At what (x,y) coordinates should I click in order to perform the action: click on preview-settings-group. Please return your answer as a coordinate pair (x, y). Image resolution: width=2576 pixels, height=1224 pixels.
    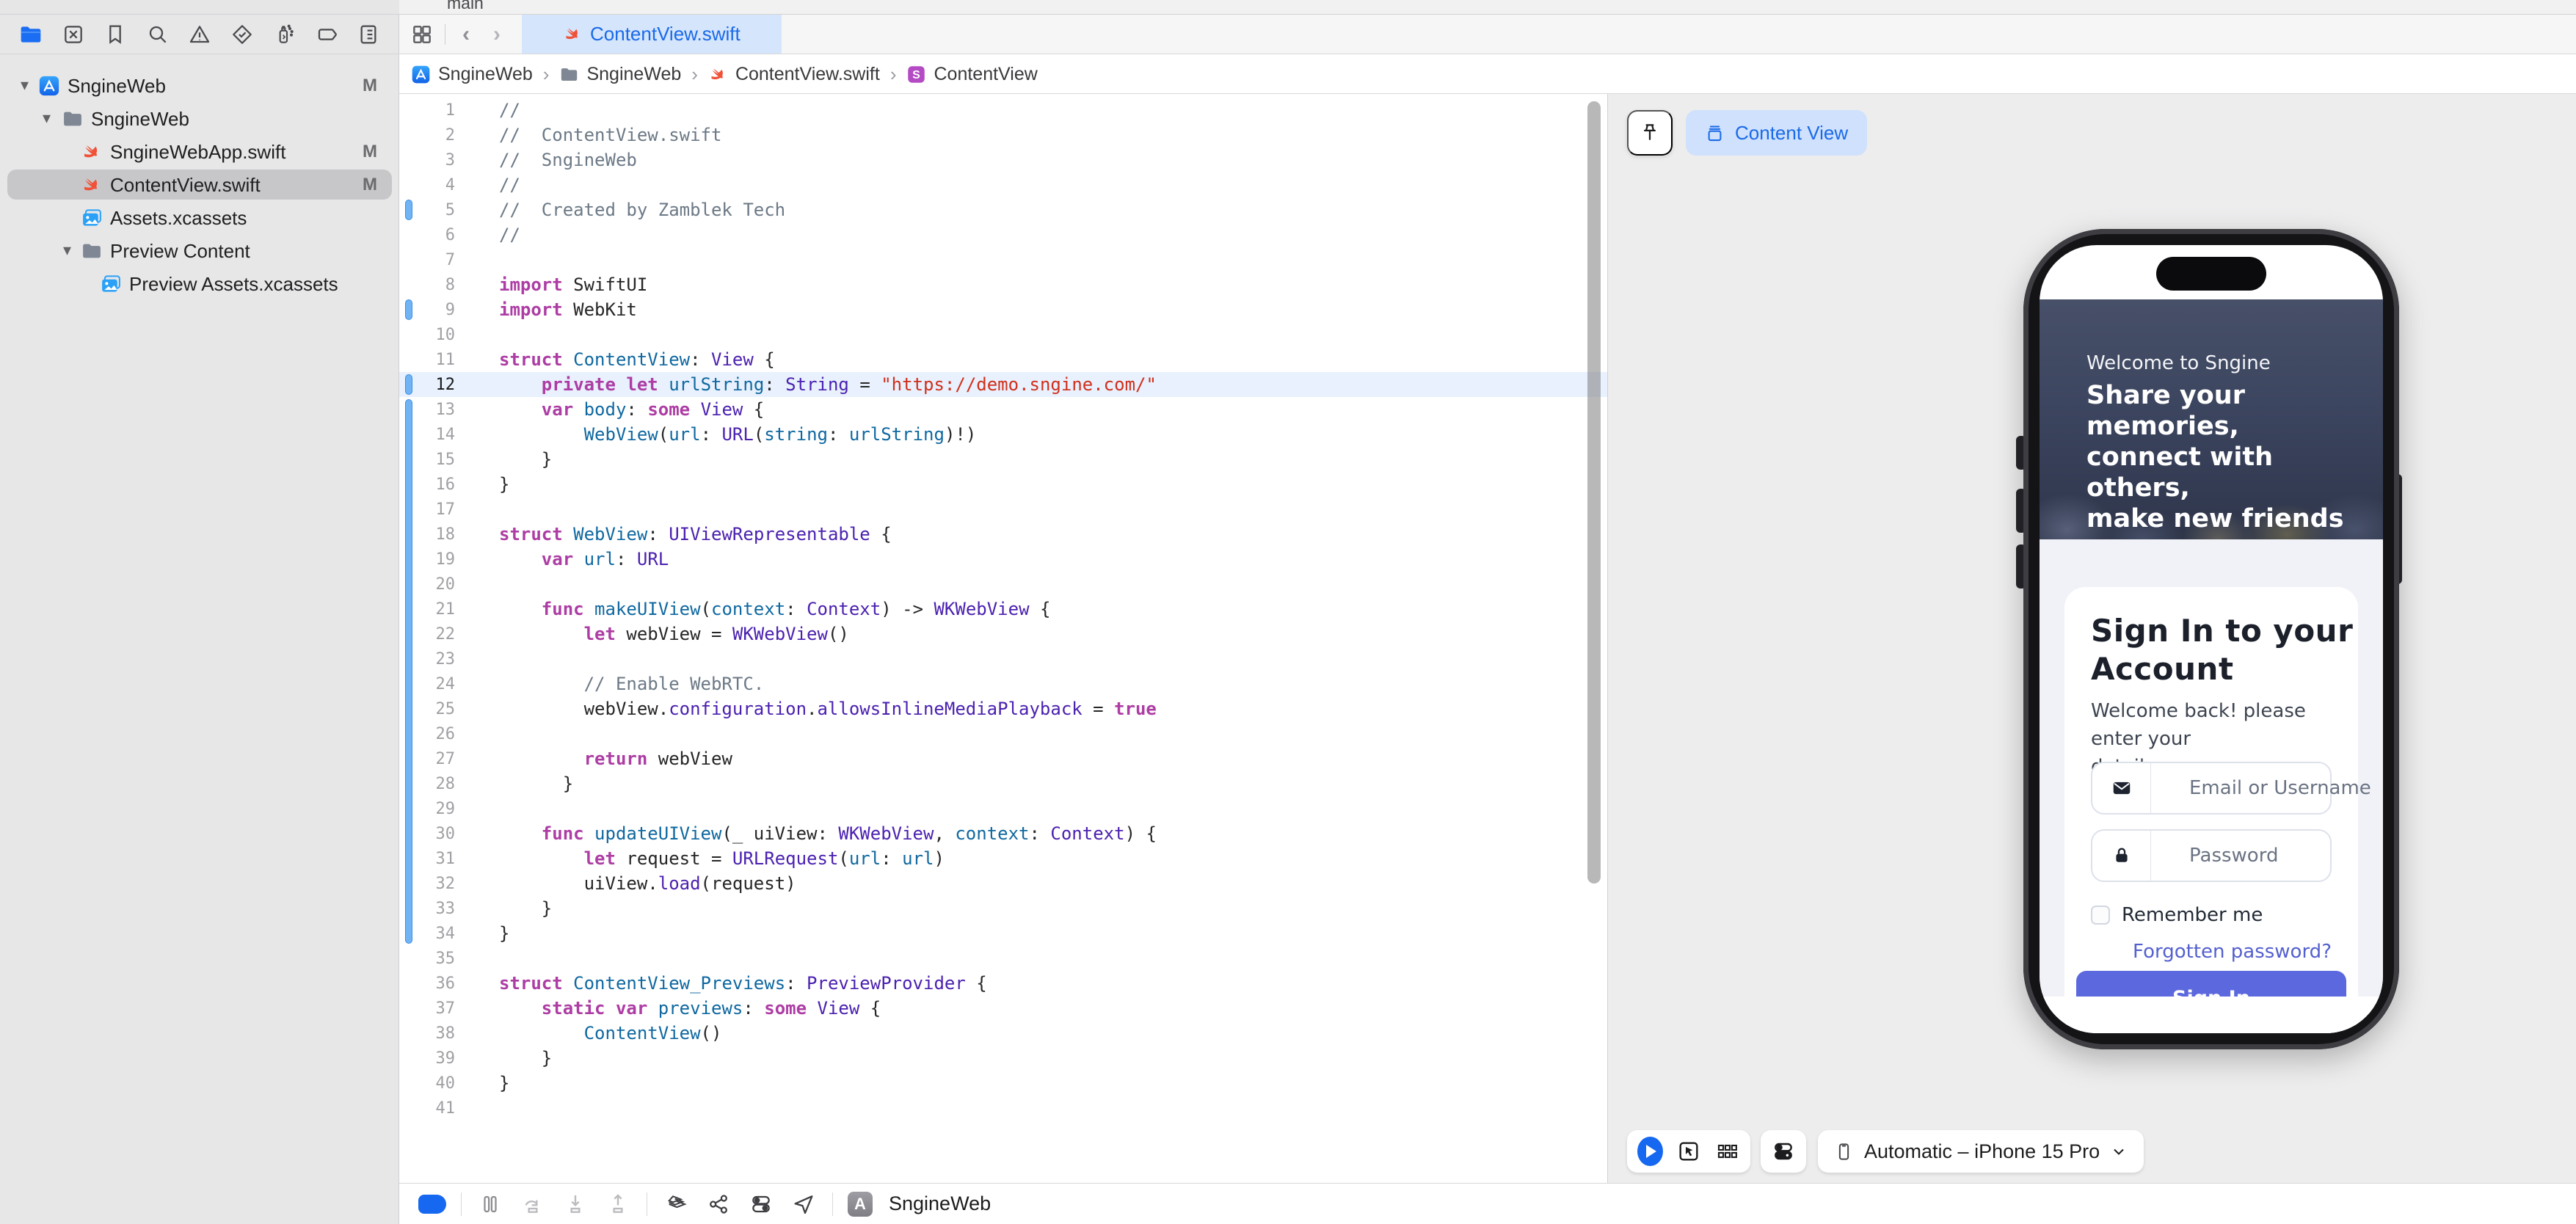
    Looking at the image, I should click on (1783, 1151).